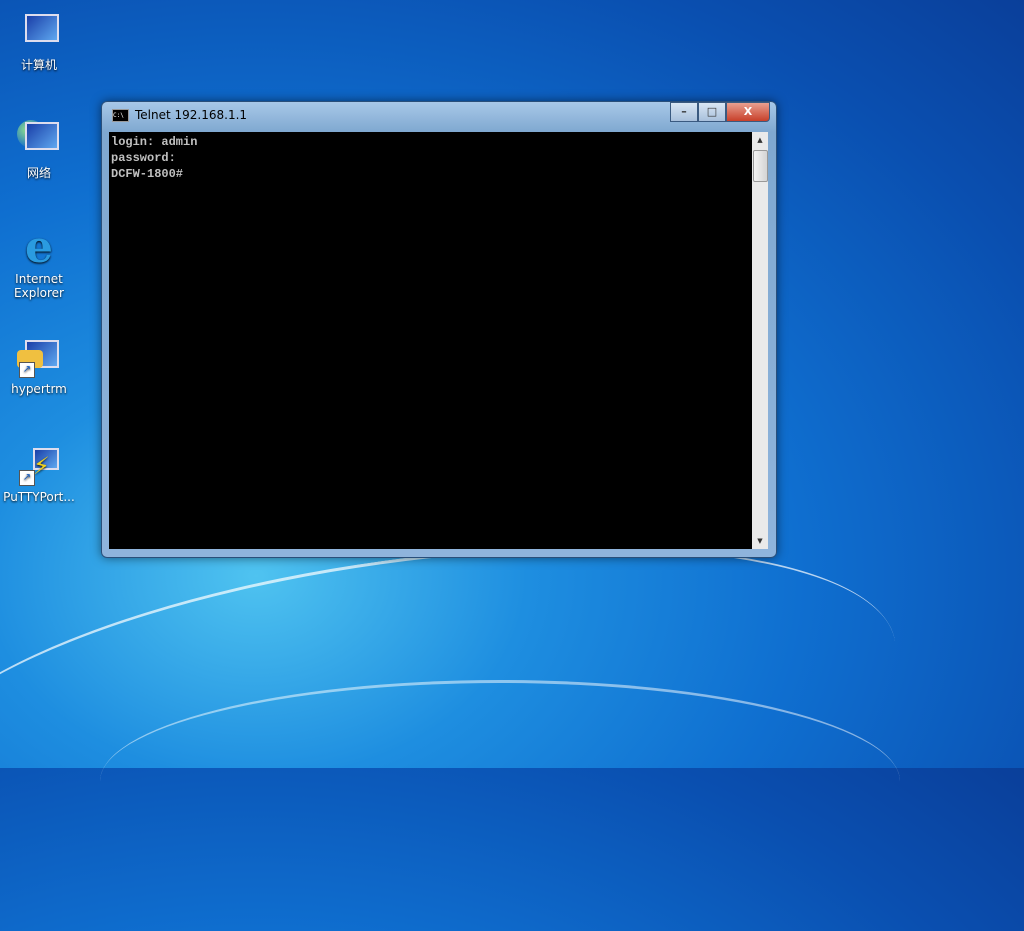 The width and height of the screenshot is (1024, 931). What do you see at coordinates (760, 166) in the screenshot?
I see `scroll-thumb` at bounding box center [760, 166].